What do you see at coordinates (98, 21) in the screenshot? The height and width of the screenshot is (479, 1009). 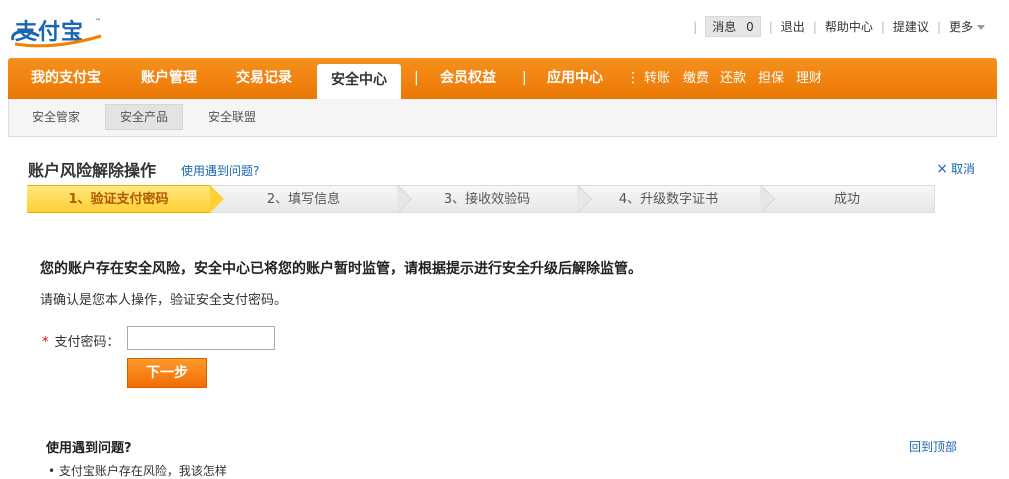 I see `svg-text: ™` at bounding box center [98, 21].